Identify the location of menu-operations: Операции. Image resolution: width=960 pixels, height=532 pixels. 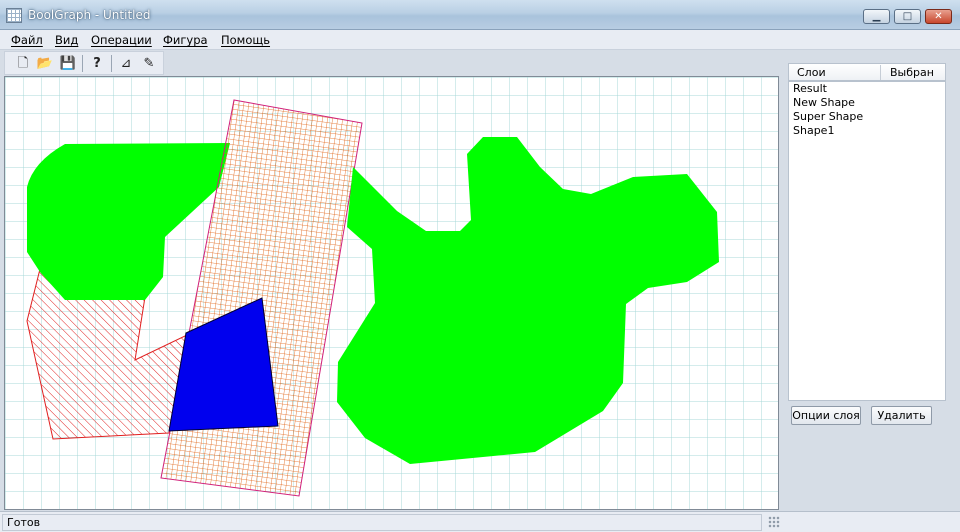
(121, 40).